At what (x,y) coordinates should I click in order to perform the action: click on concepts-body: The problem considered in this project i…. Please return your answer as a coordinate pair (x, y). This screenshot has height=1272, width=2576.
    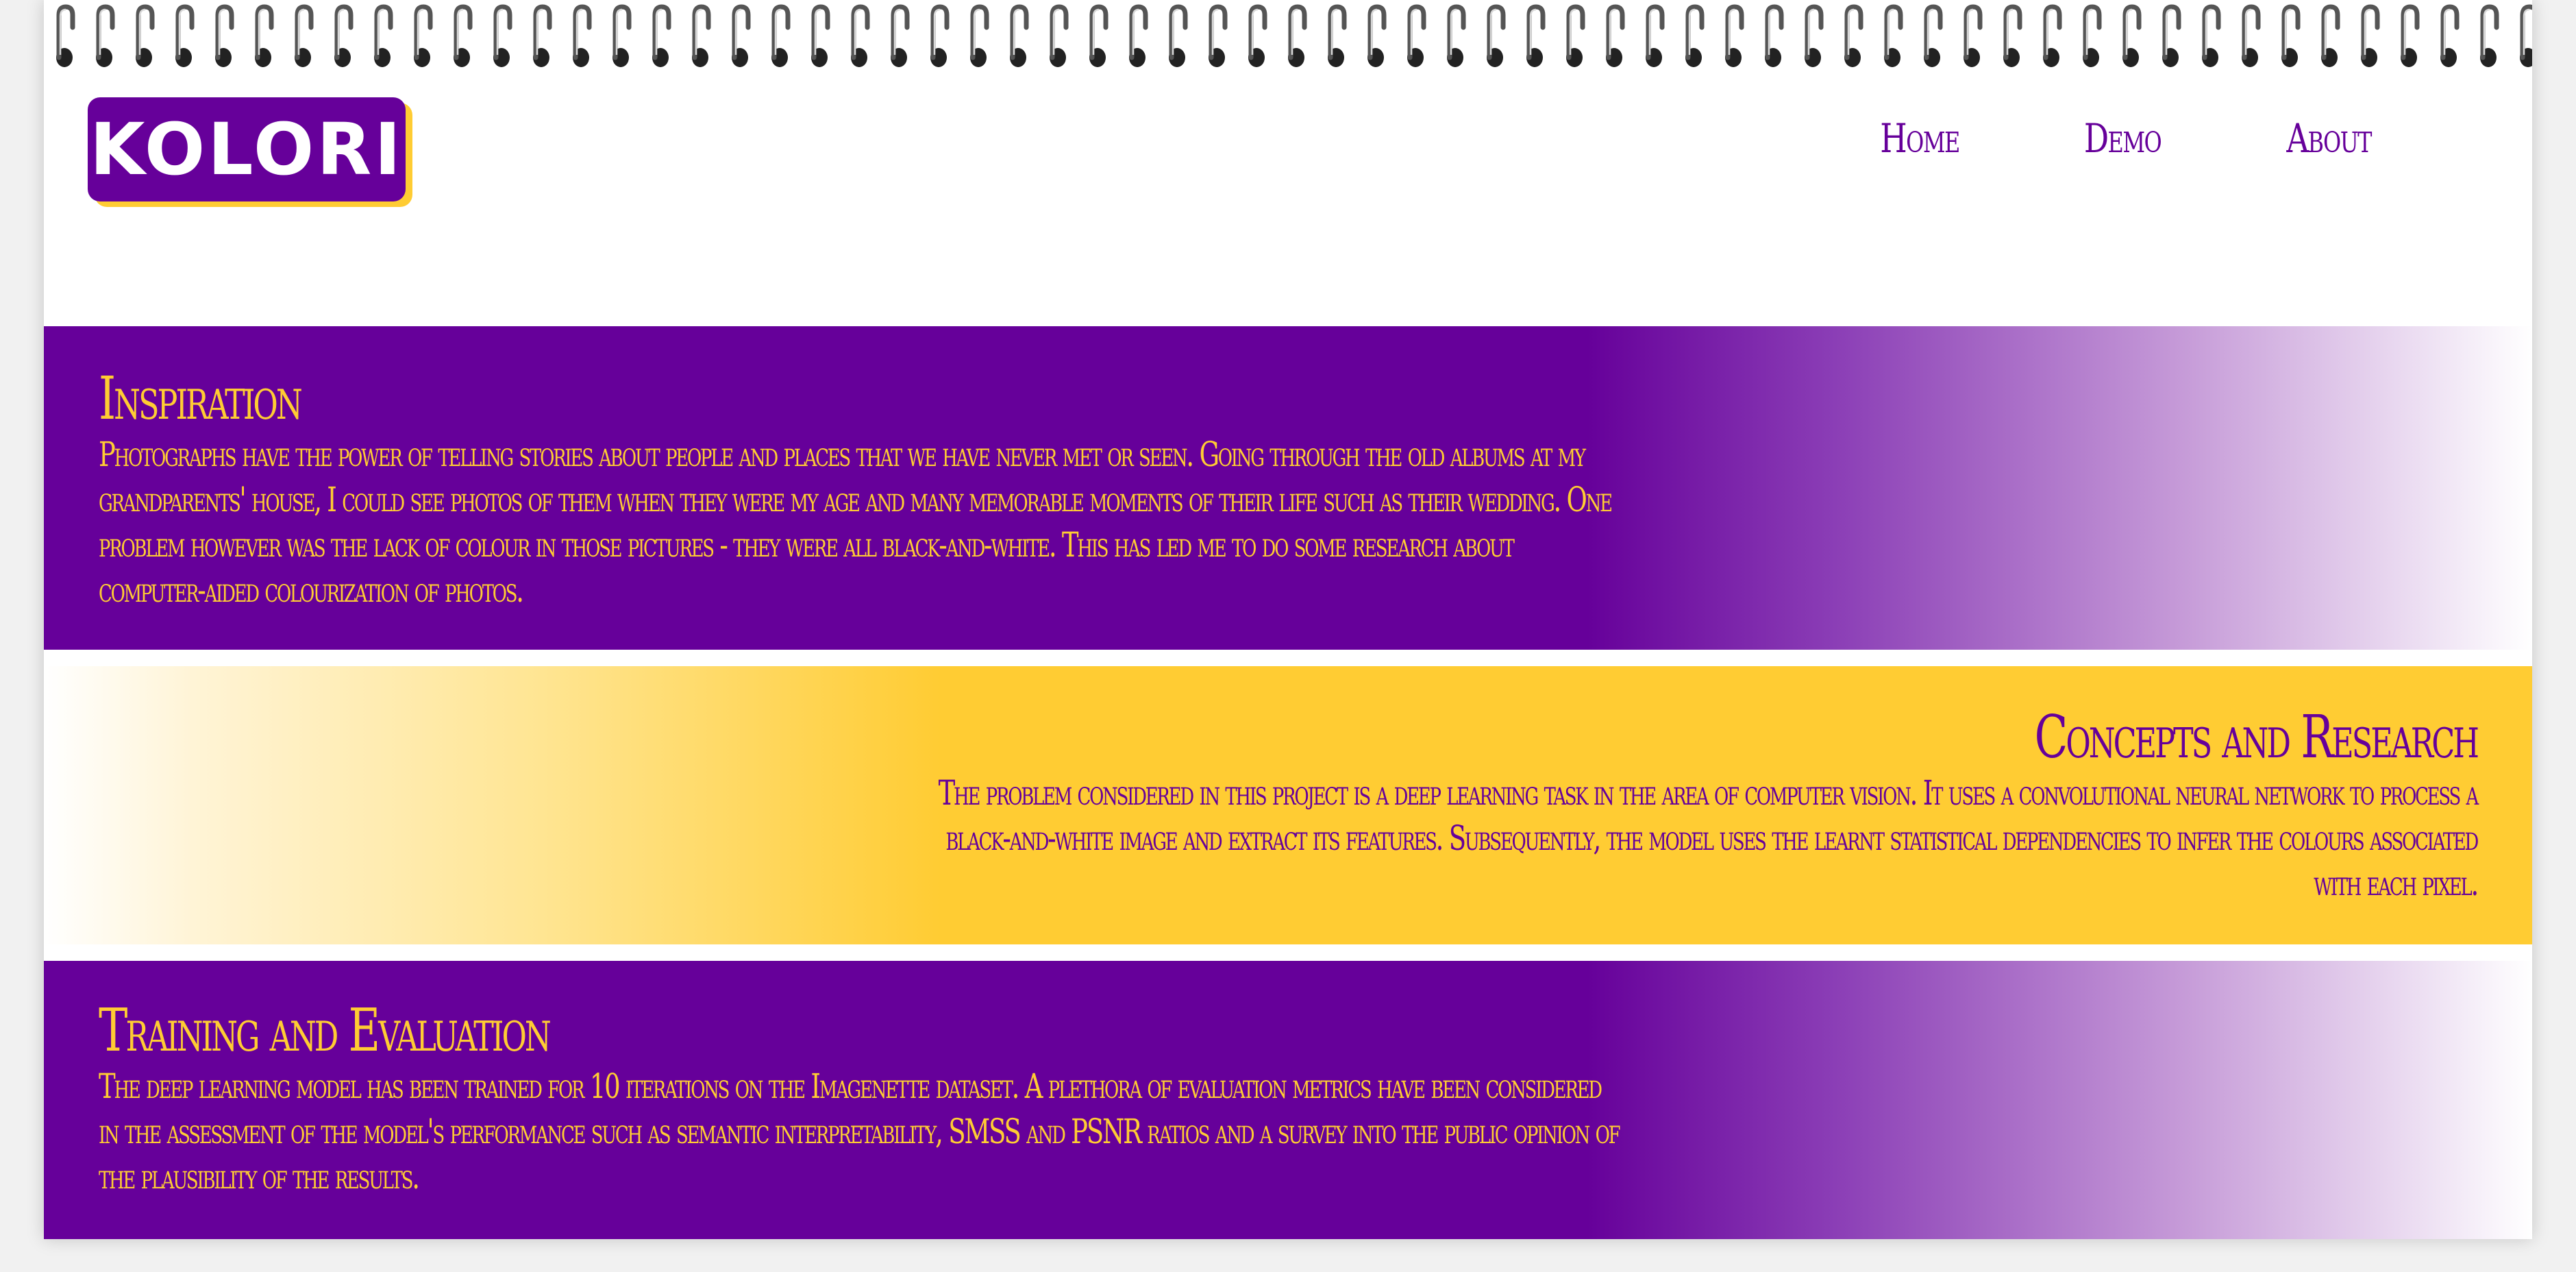
    Looking at the image, I should click on (1708, 838).